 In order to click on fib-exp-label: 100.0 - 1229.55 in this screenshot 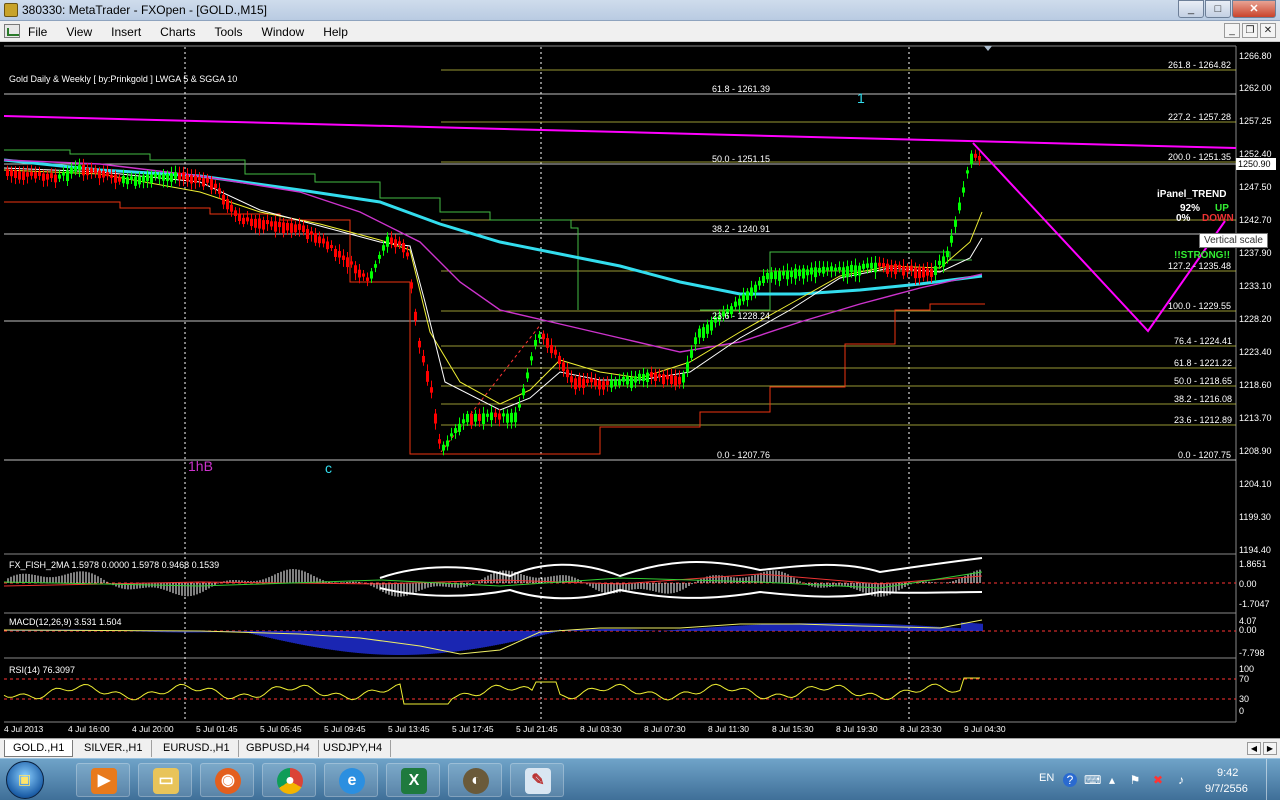, I will do `click(1200, 306)`.